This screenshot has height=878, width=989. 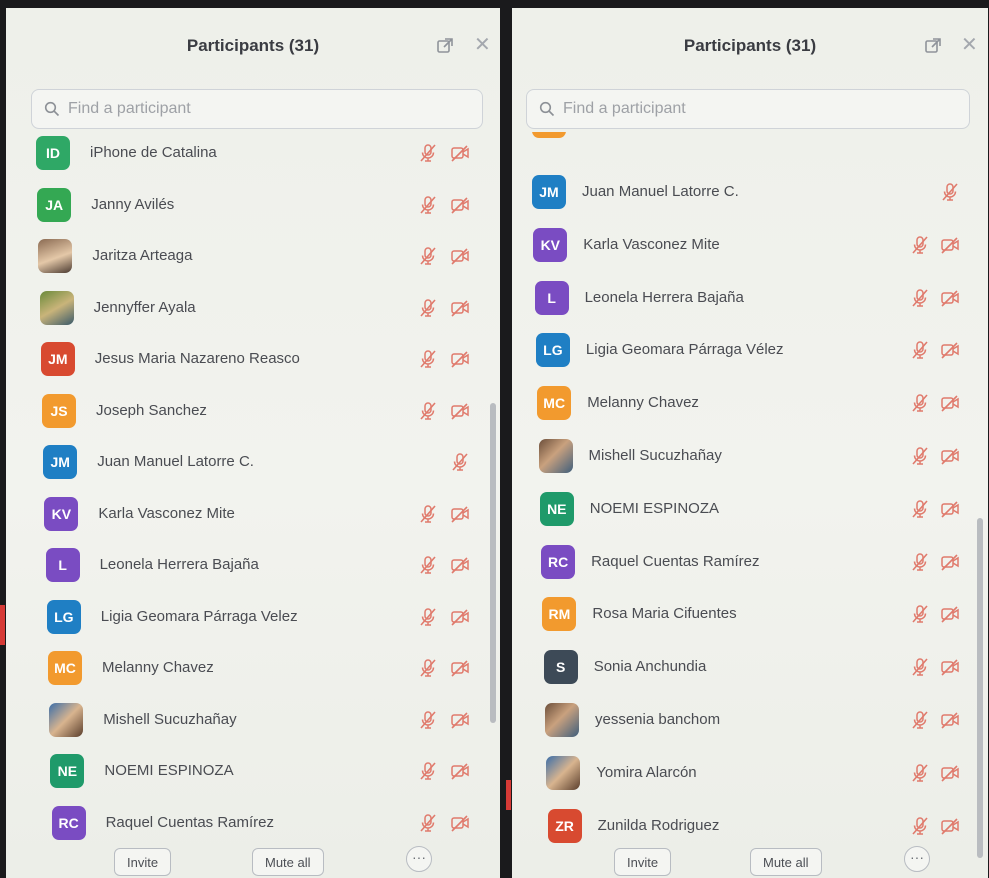 What do you see at coordinates (158, 667) in the screenshot?
I see `participant-name: Melanny Chavez` at bounding box center [158, 667].